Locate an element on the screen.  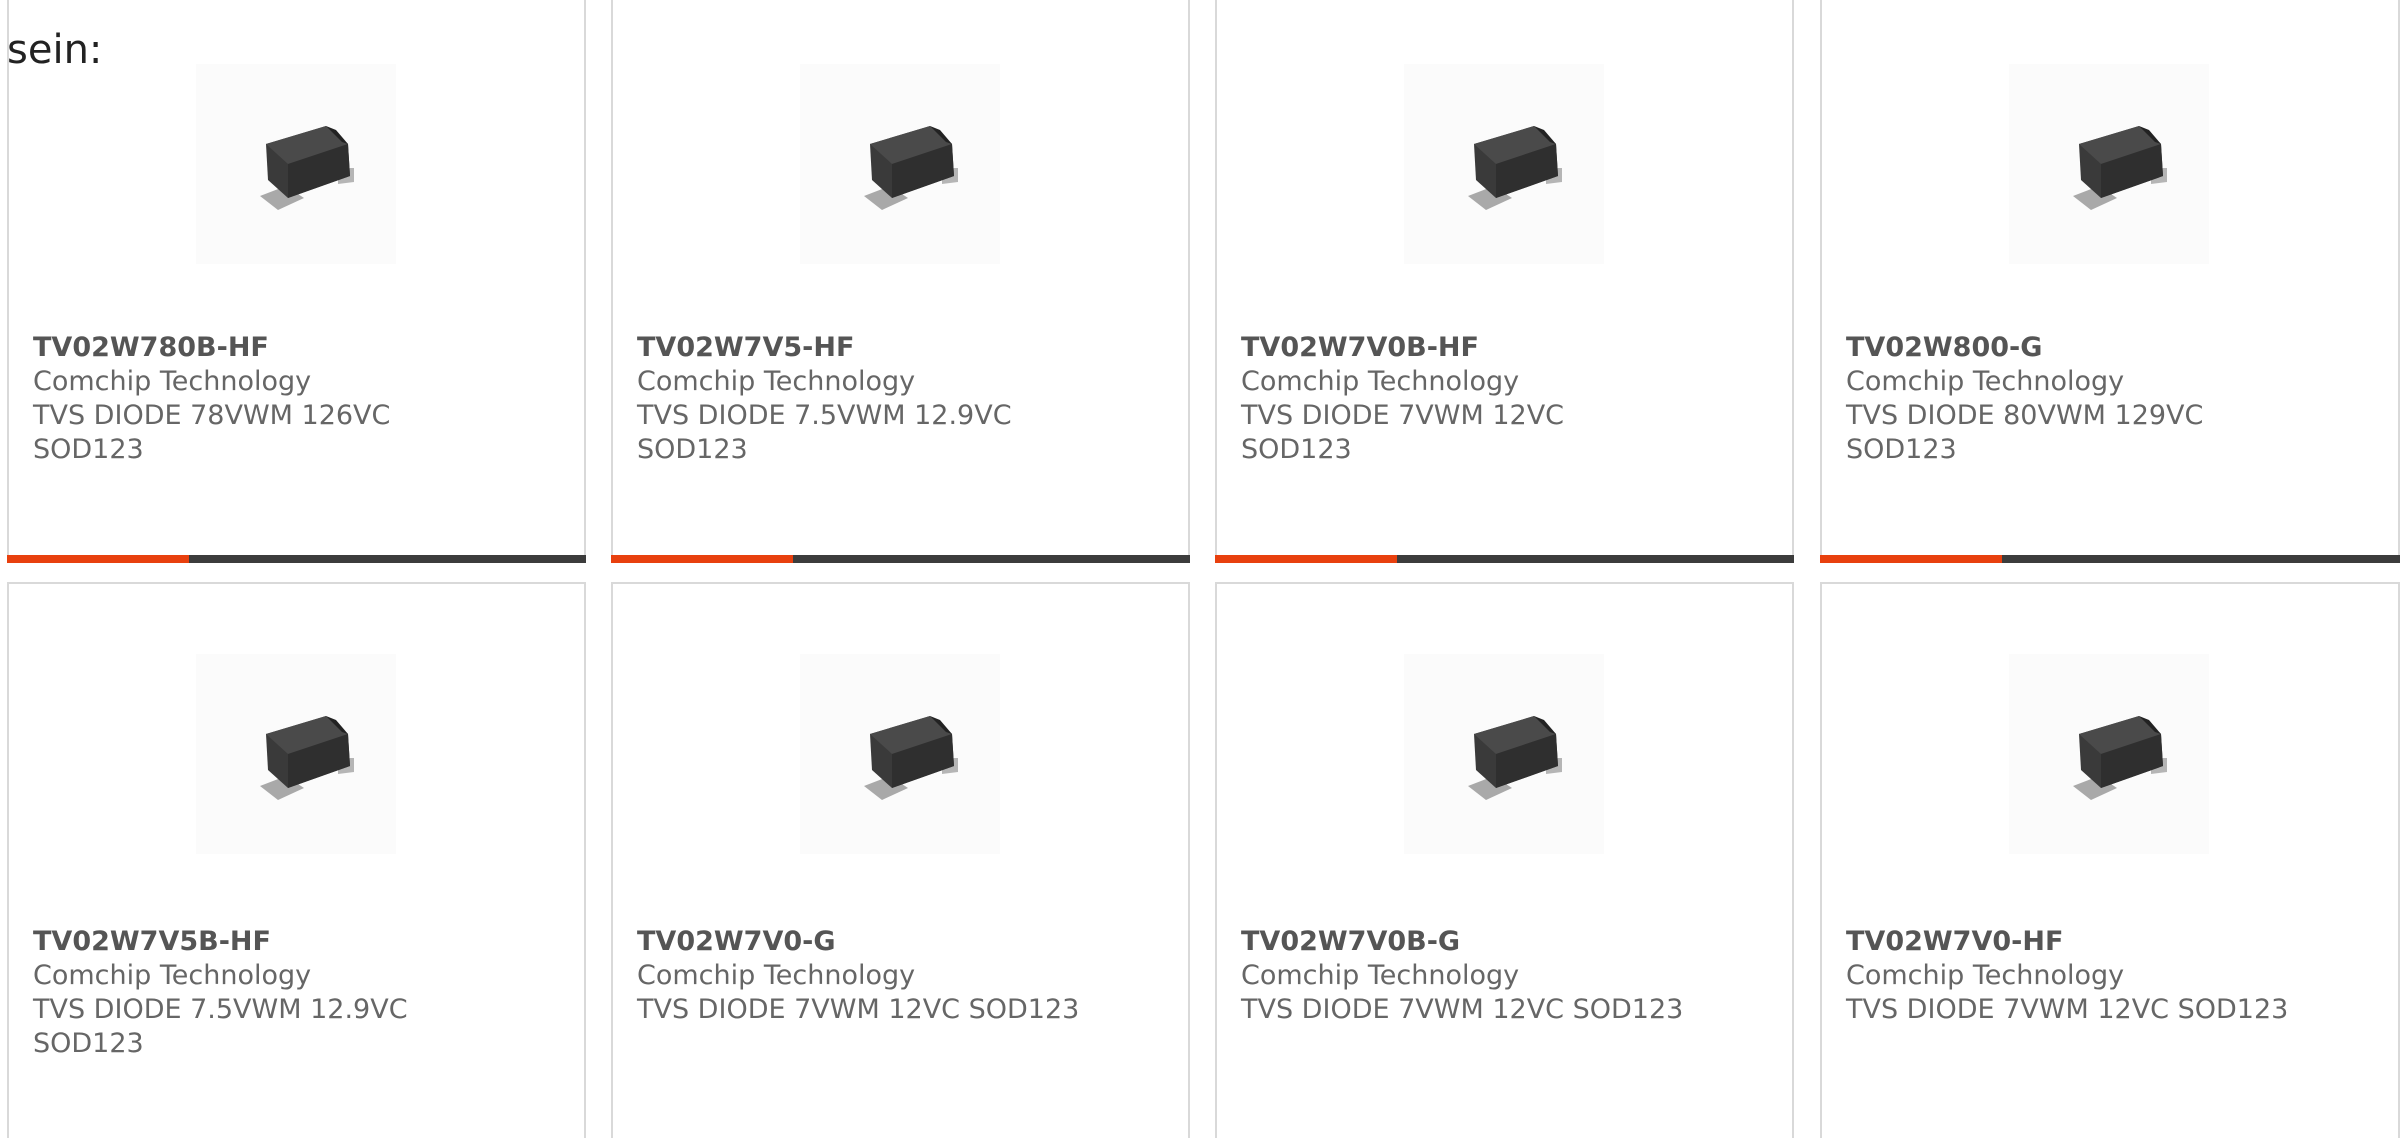
part-number: TV02W780B-HF is located at coordinates (293, 348).